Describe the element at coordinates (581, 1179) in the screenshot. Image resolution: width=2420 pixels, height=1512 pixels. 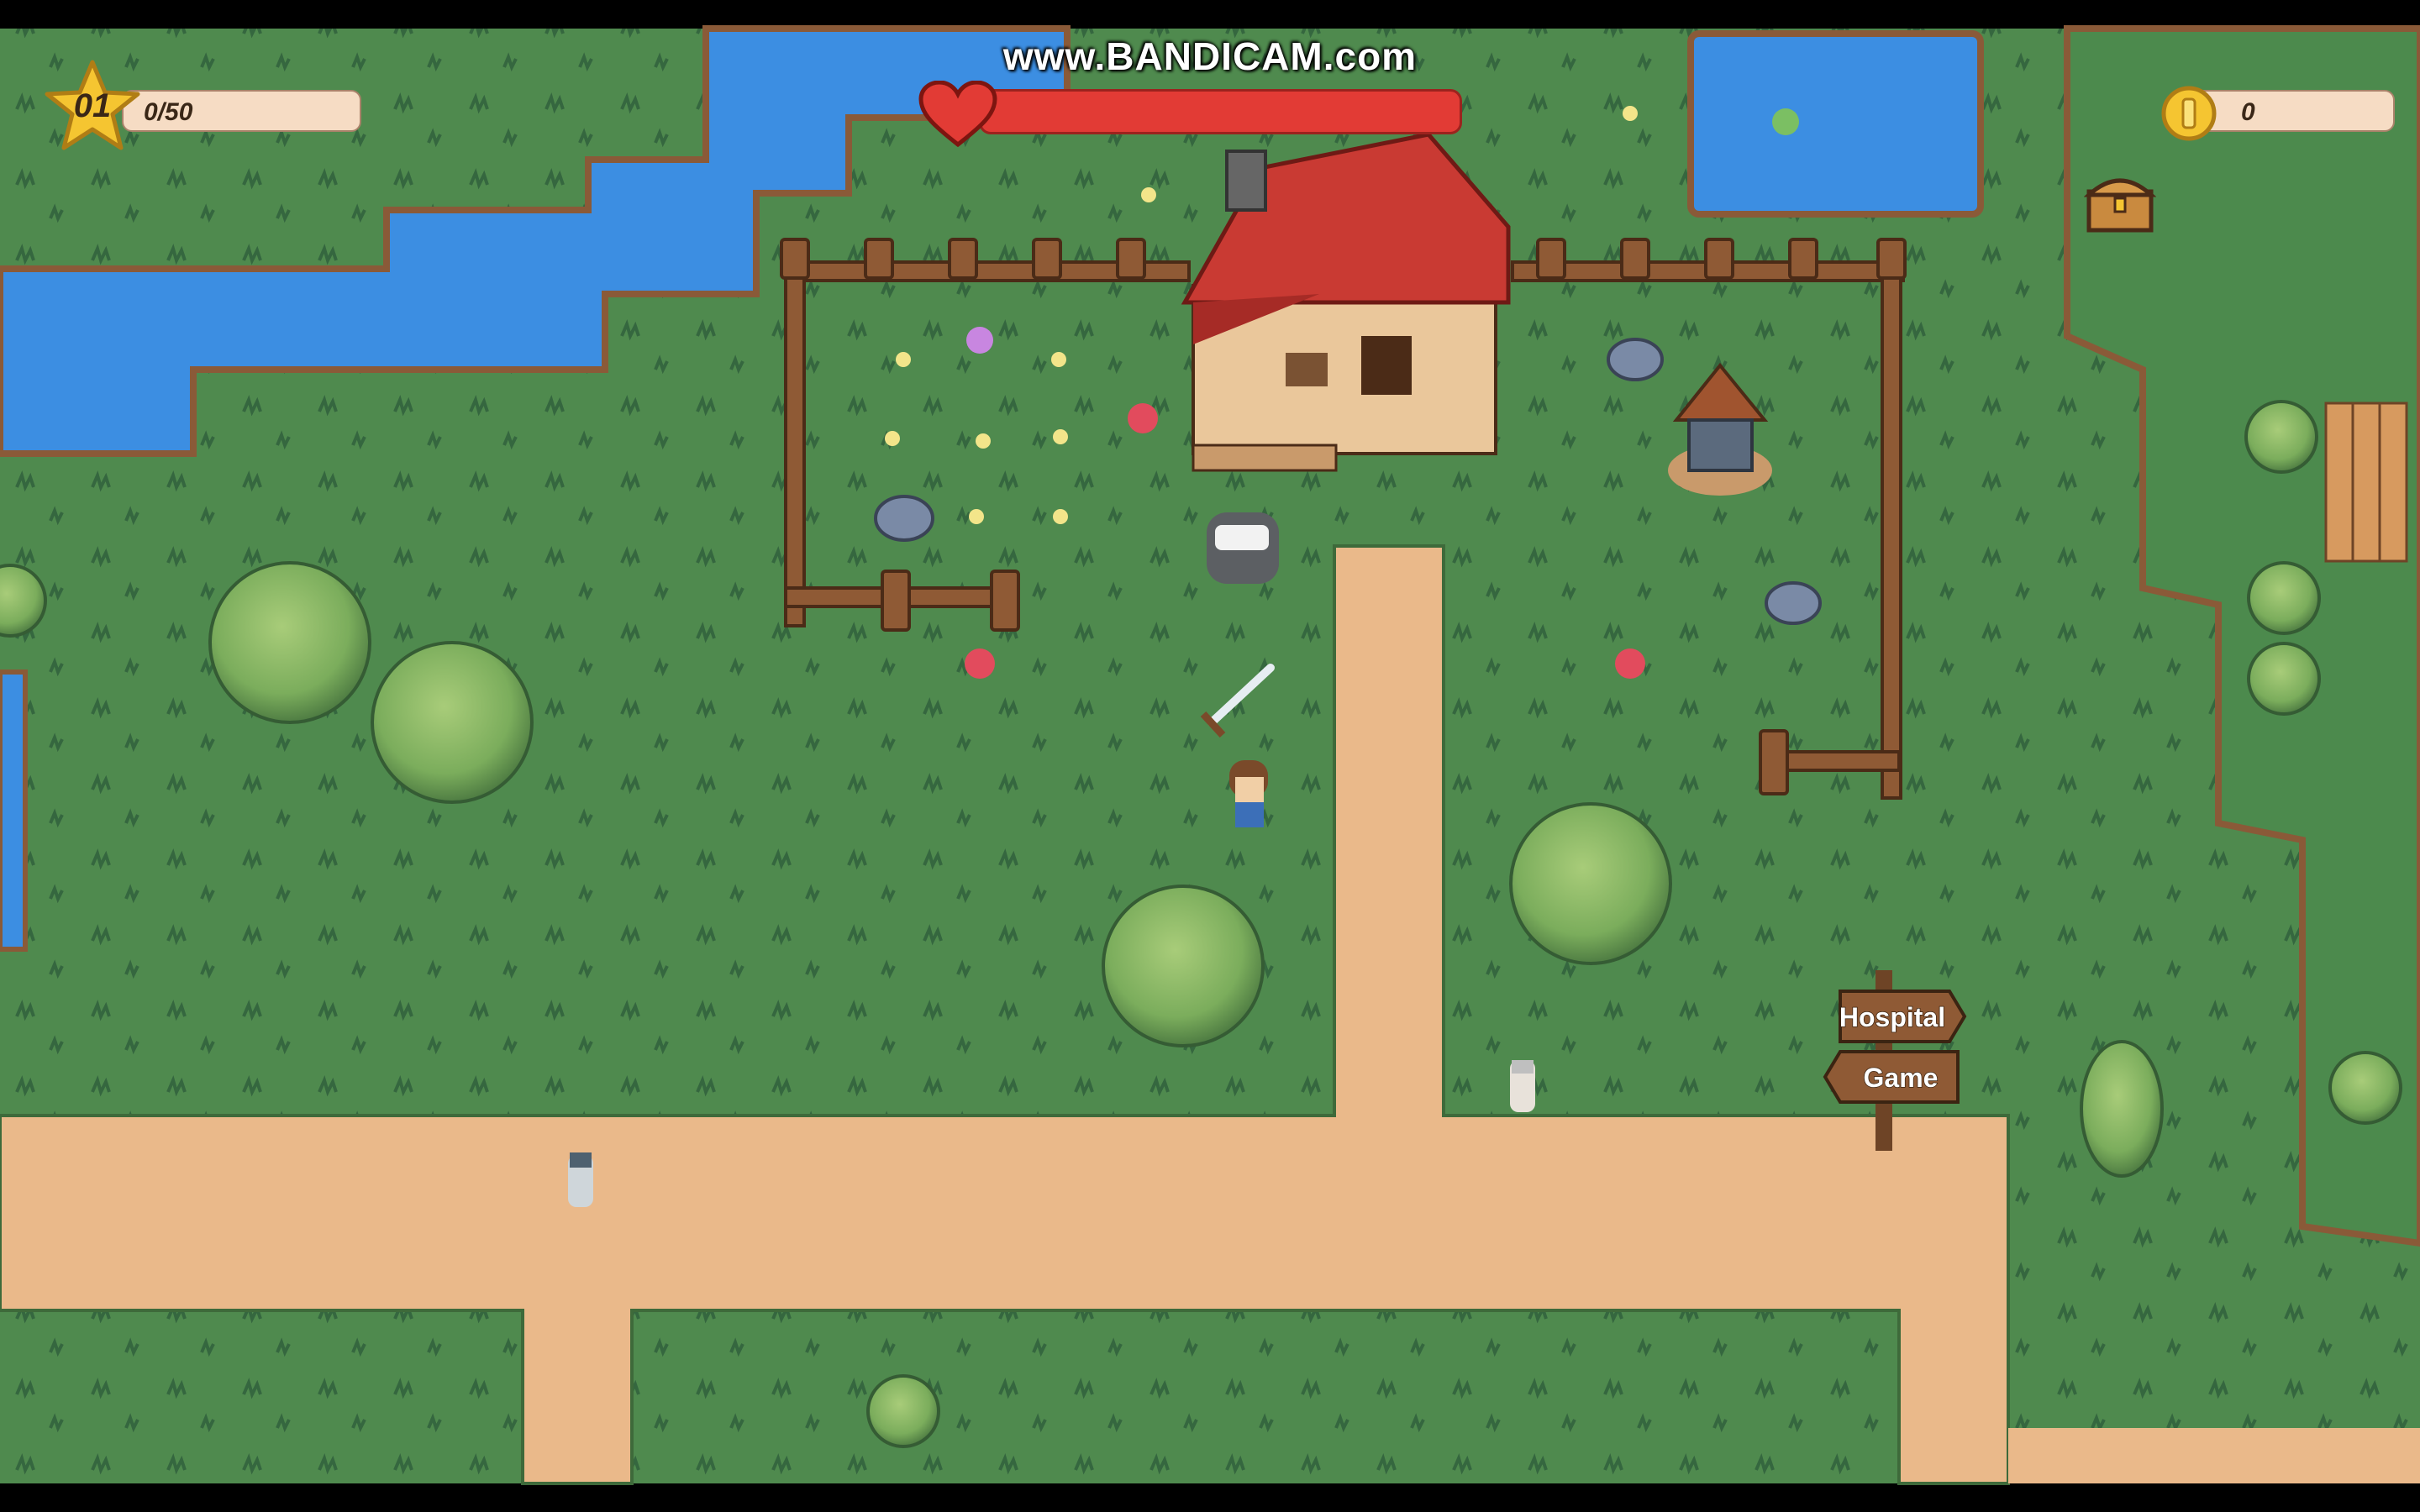
I see `villager-npc` at that location.